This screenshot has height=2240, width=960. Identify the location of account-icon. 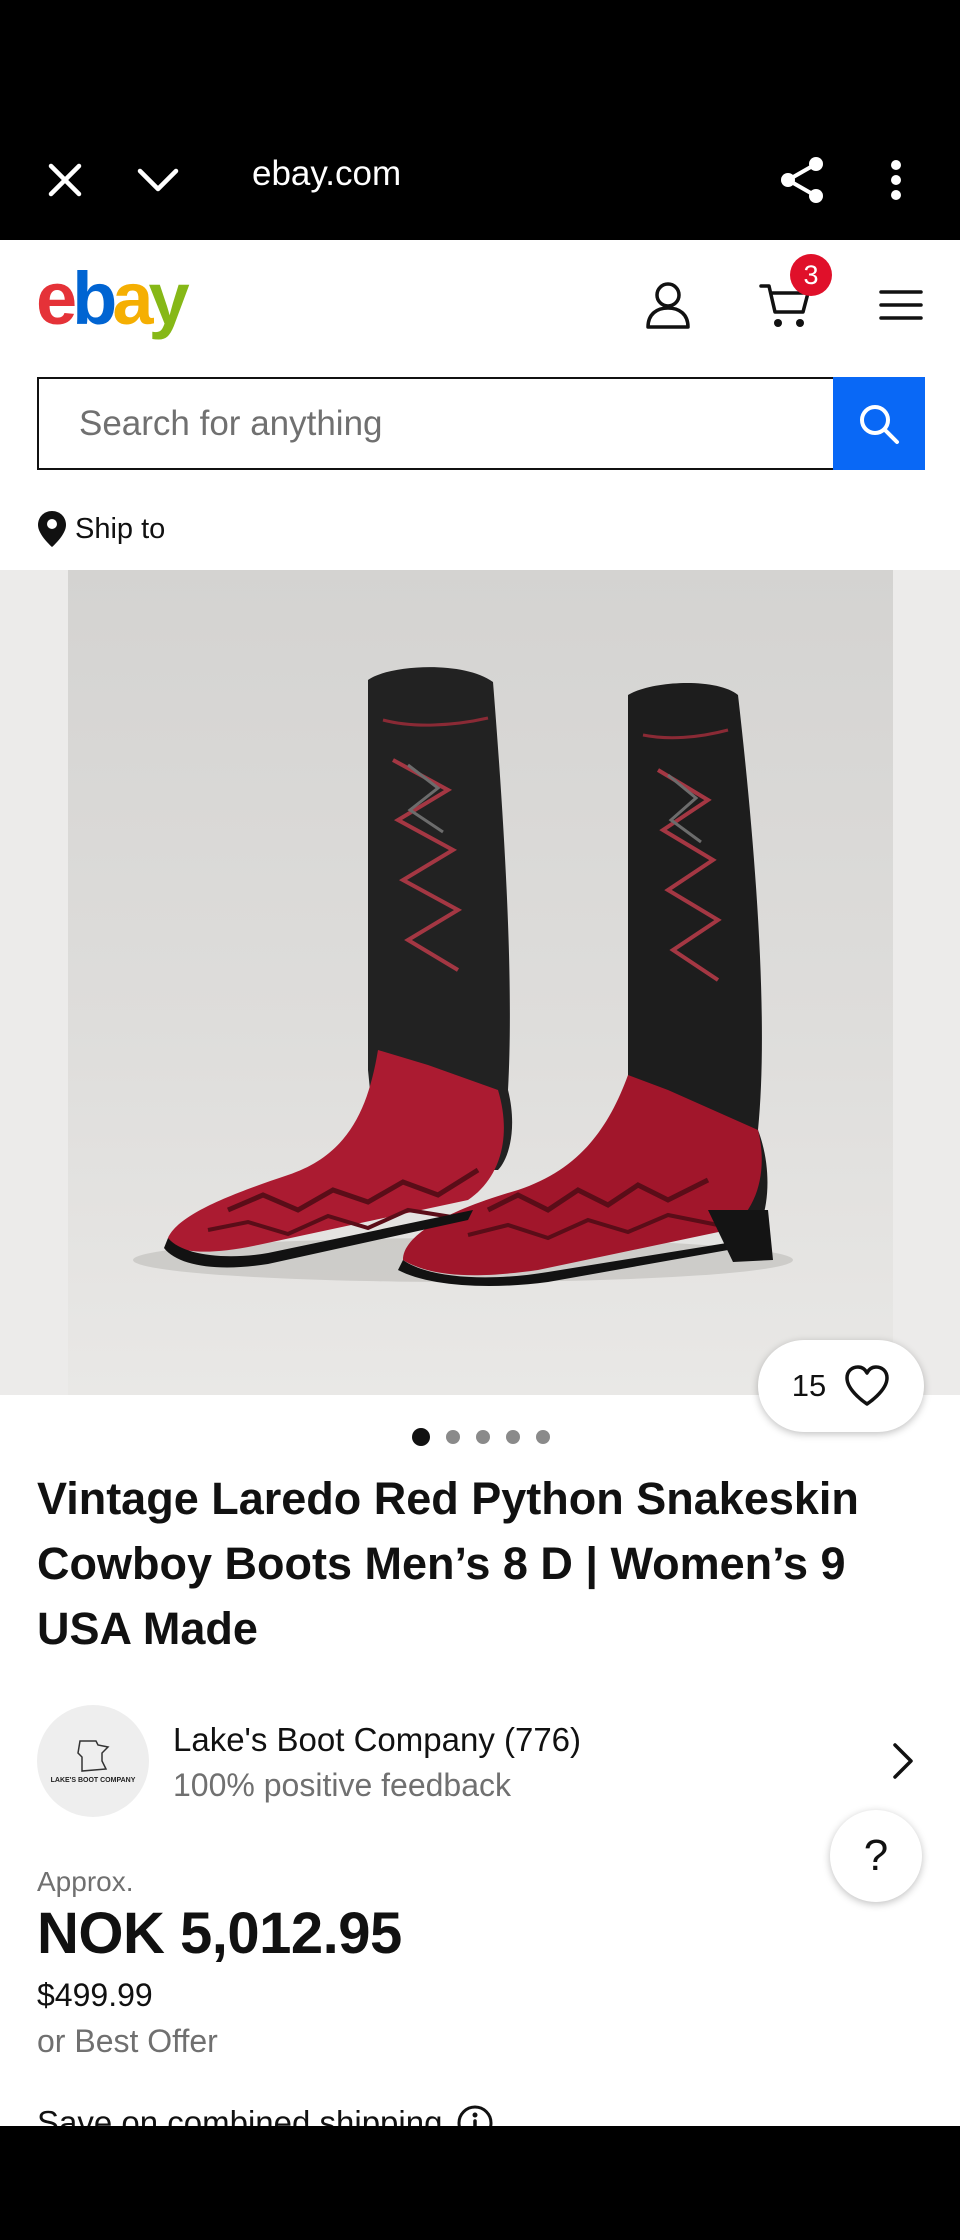
(668, 305).